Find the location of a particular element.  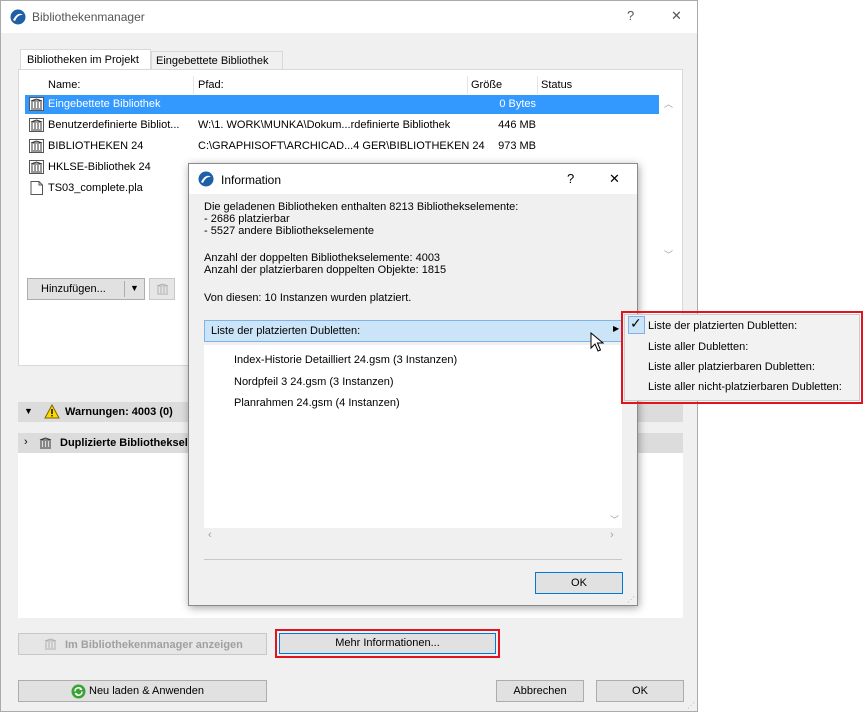

duplicates-list-dropdown: Liste der platzierten Dubletten: ▶ is located at coordinates (413, 331).